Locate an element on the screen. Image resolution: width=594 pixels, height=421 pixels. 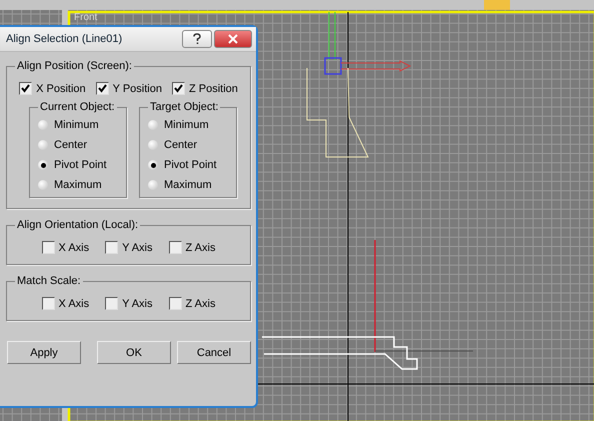
close-icon is located at coordinates (233, 39).